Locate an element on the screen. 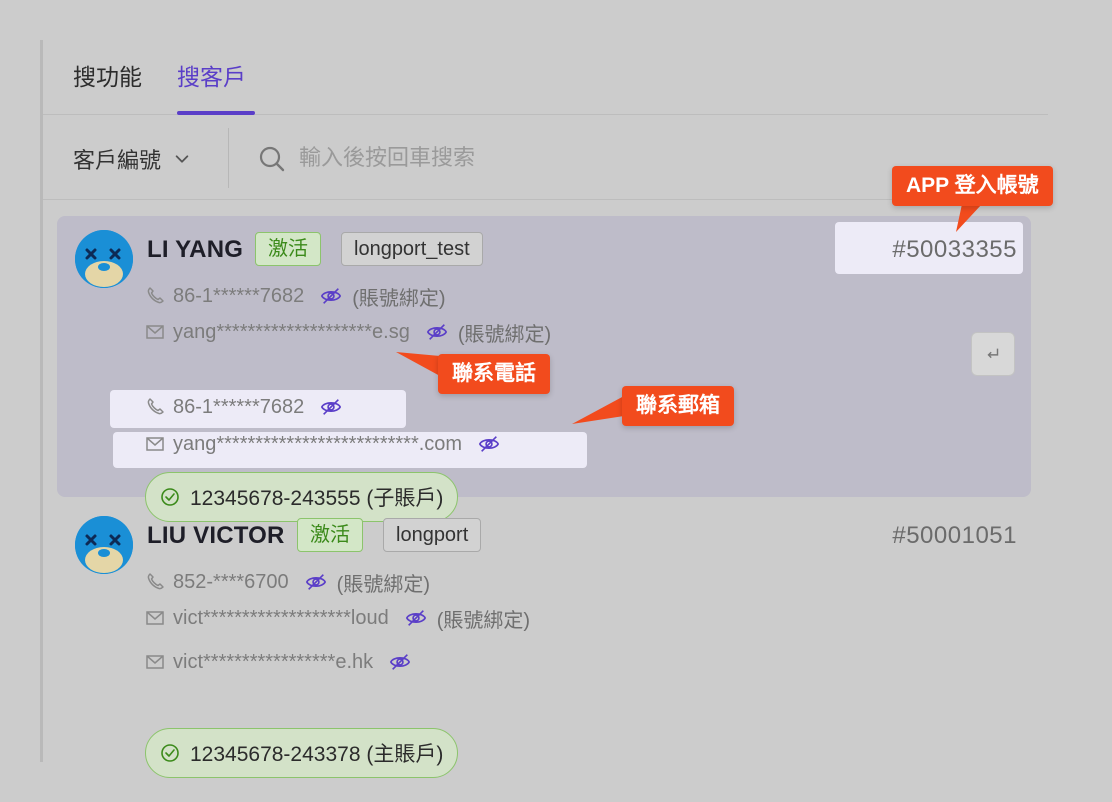 This screenshot has width=1112, height=802. tab-search-functions: 搜功能 is located at coordinates (107, 75).